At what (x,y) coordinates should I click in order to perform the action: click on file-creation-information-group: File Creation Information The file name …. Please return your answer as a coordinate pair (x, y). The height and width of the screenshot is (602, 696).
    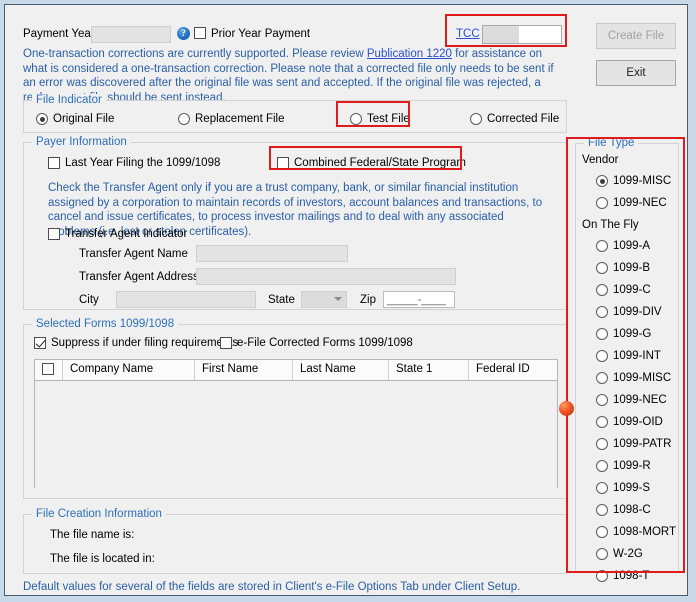
    Looking at the image, I should click on (295, 541).